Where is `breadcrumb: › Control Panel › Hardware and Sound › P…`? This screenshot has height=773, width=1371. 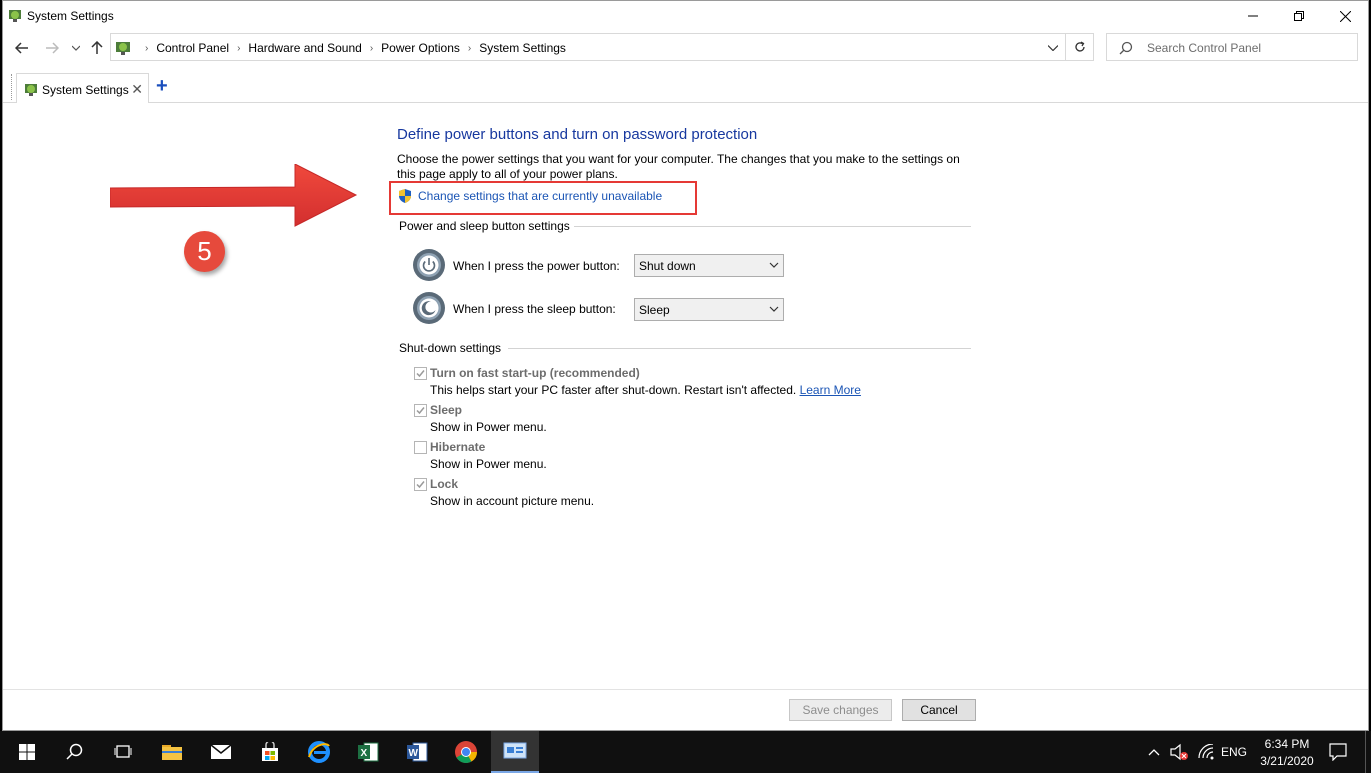 breadcrumb: › Control Panel › Hardware and Sound › P… is located at coordinates (351, 48).